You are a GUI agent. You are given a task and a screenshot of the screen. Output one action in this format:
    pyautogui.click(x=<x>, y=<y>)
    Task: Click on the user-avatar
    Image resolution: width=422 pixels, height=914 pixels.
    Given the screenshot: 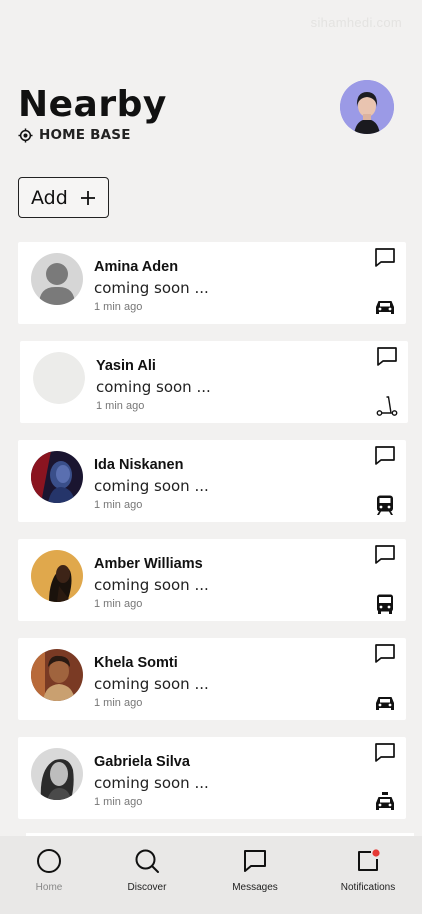 What is the action you would take?
    pyautogui.click(x=367, y=107)
    